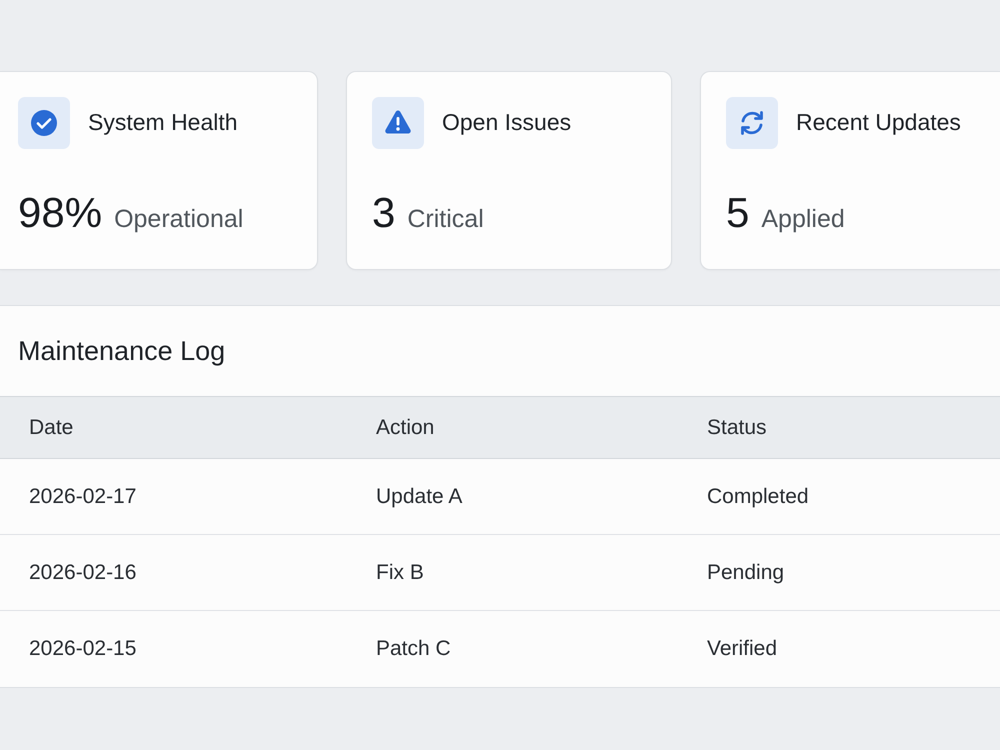 Image resolution: width=1000 pixels, height=750 pixels. I want to click on table-cell: 2026-02-15, so click(173, 648).